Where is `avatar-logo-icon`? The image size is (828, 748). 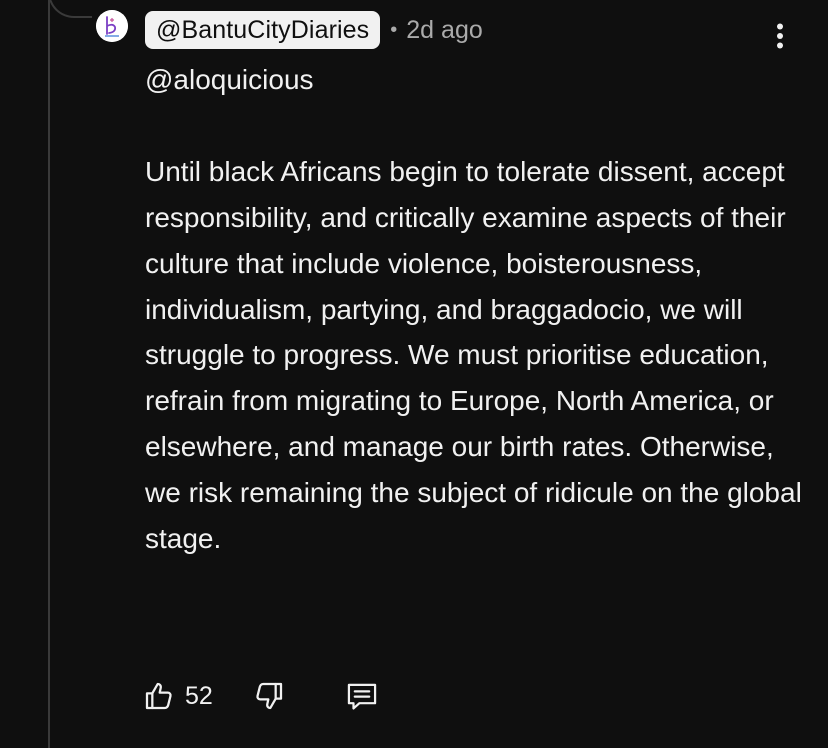 avatar-logo-icon is located at coordinates (112, 26).